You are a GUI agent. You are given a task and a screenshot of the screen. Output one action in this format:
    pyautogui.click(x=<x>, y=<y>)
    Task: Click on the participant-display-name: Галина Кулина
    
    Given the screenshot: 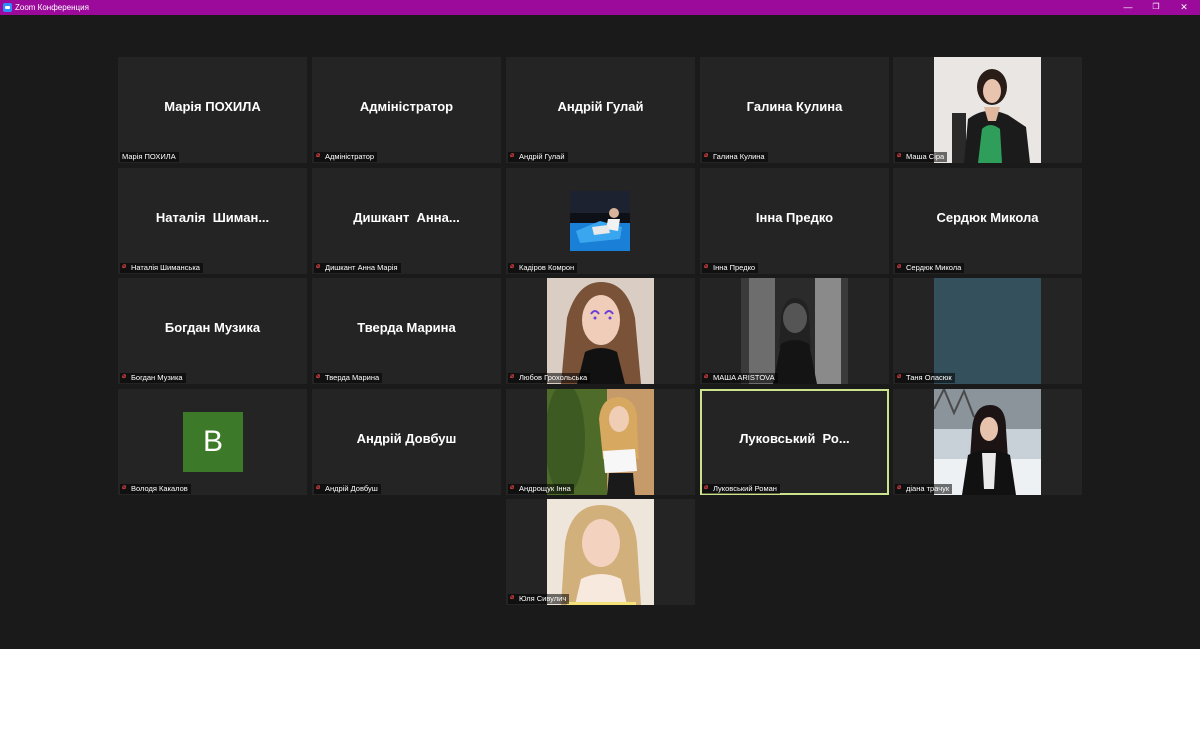 What is the action you would take?
    pyautogui.click(x=794, y=106)
    